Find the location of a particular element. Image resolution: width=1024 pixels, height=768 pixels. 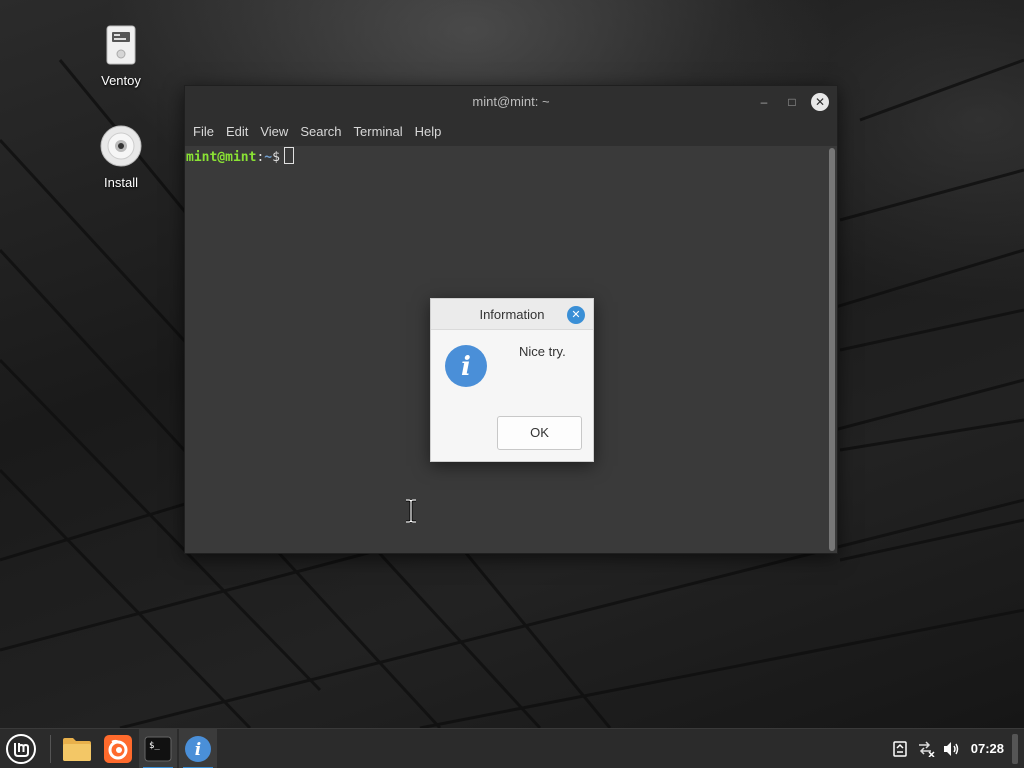

desktop-icon-install: Install is located at coordinates (121, 157).